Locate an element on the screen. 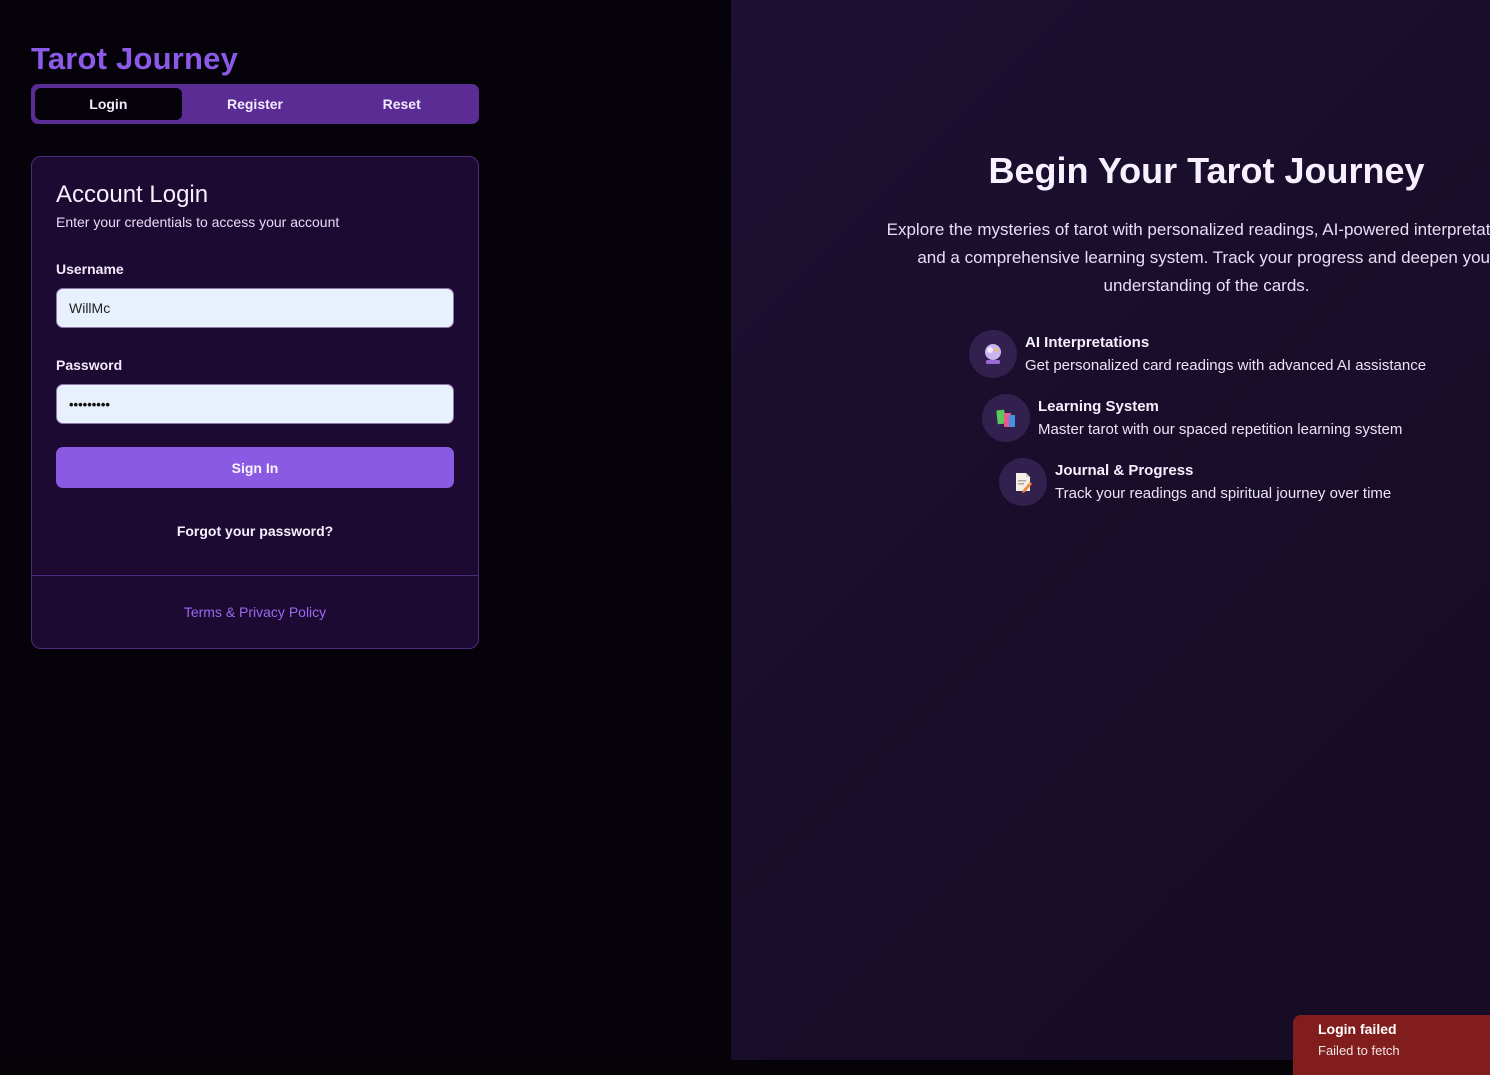 The image size is (1490, 1075). username-label: Username is located at coordinates (90, 269).